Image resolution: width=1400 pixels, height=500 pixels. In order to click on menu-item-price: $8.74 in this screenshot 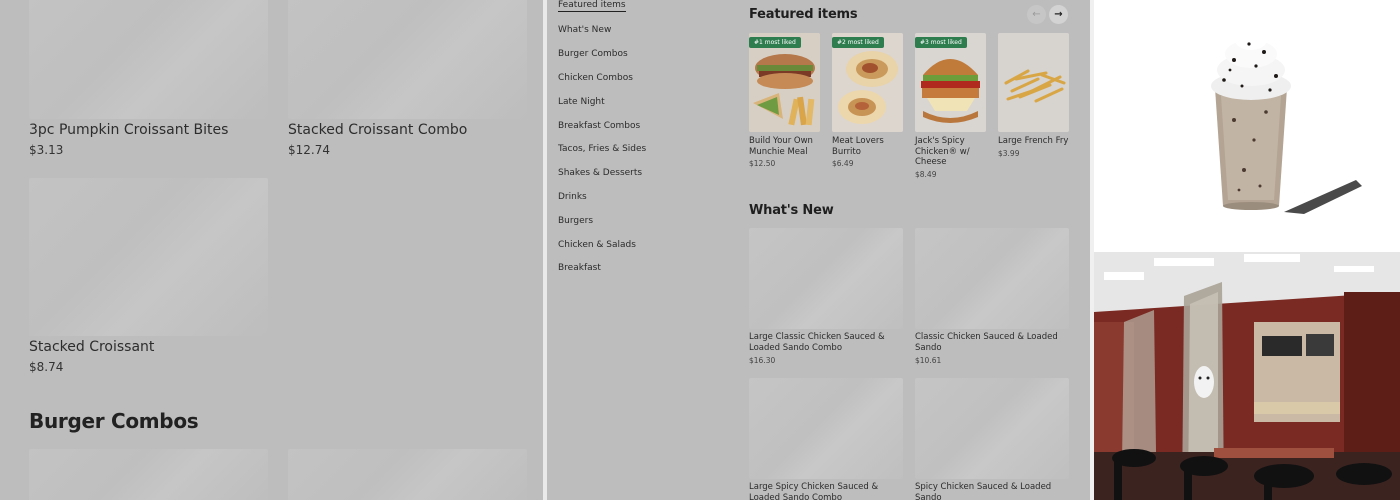, I will do `click(46, 367)`.